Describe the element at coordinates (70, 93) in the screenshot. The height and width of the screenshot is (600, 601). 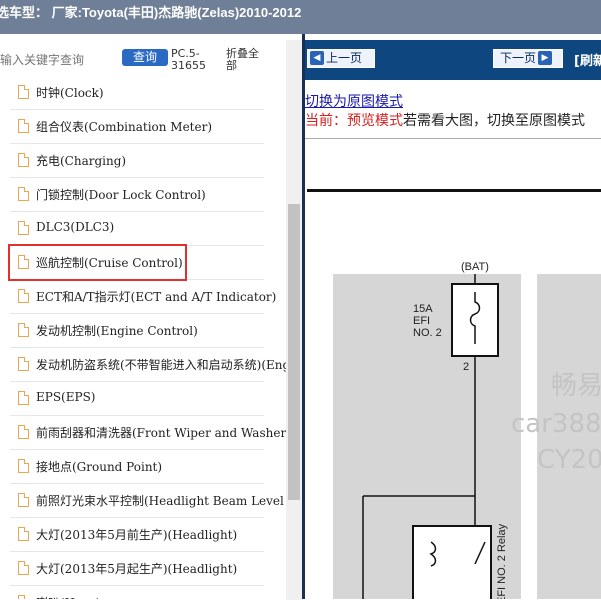
I see `tree-item-label: 时钟(Clock)` at that location.